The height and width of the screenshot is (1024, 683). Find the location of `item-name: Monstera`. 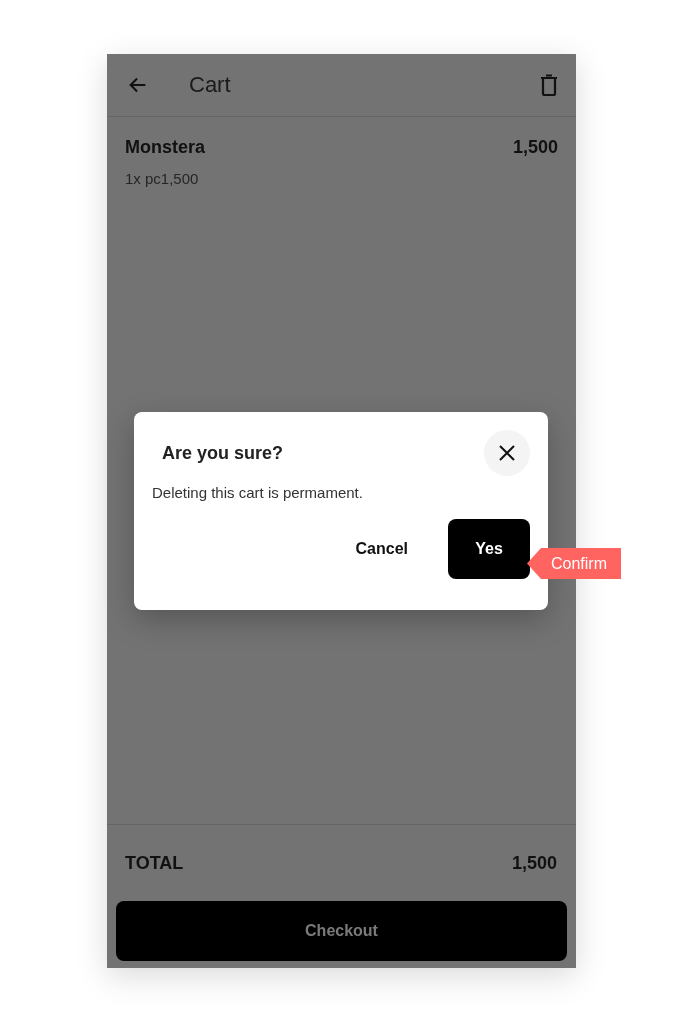

item-name: Monstera is located at coordinates (165, 147).